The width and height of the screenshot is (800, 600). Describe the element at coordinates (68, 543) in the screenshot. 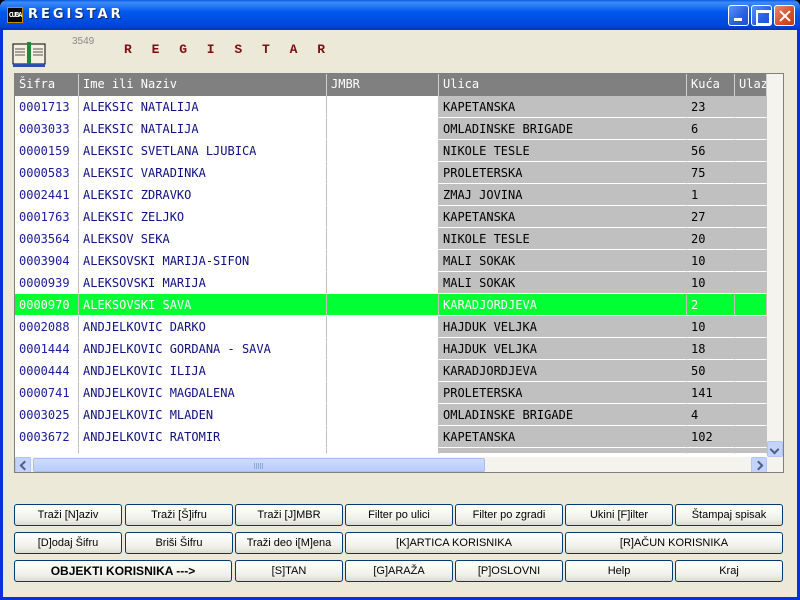

I see `add-code-button: [D]odaj Šifru` at that location.